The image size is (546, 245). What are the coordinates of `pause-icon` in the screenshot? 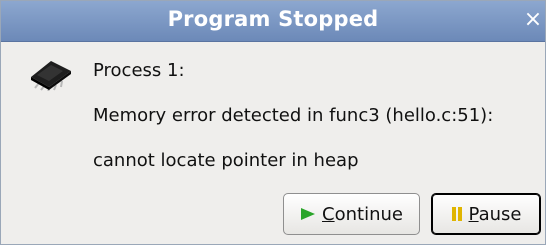 It's located at (457, 214).